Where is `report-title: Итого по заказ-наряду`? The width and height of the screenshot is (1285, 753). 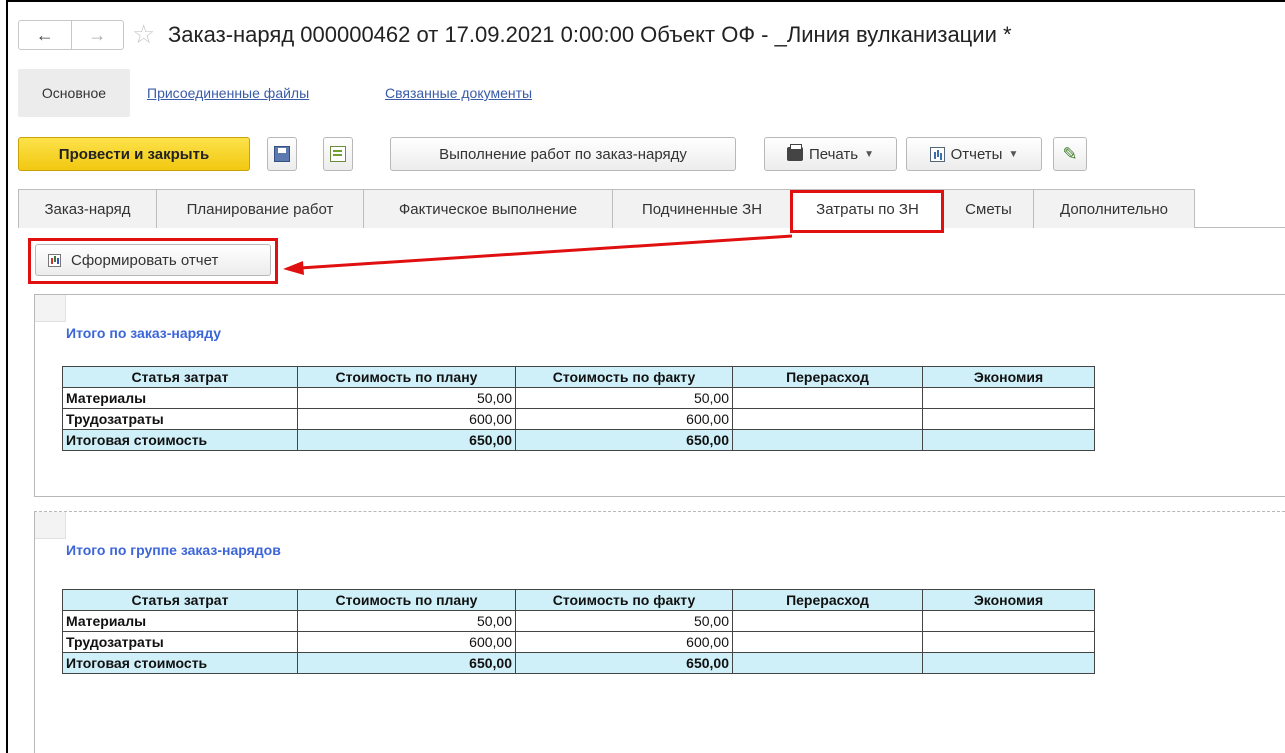 report-title: Итого по заказ-наряду is located at coordinates (144, 333).